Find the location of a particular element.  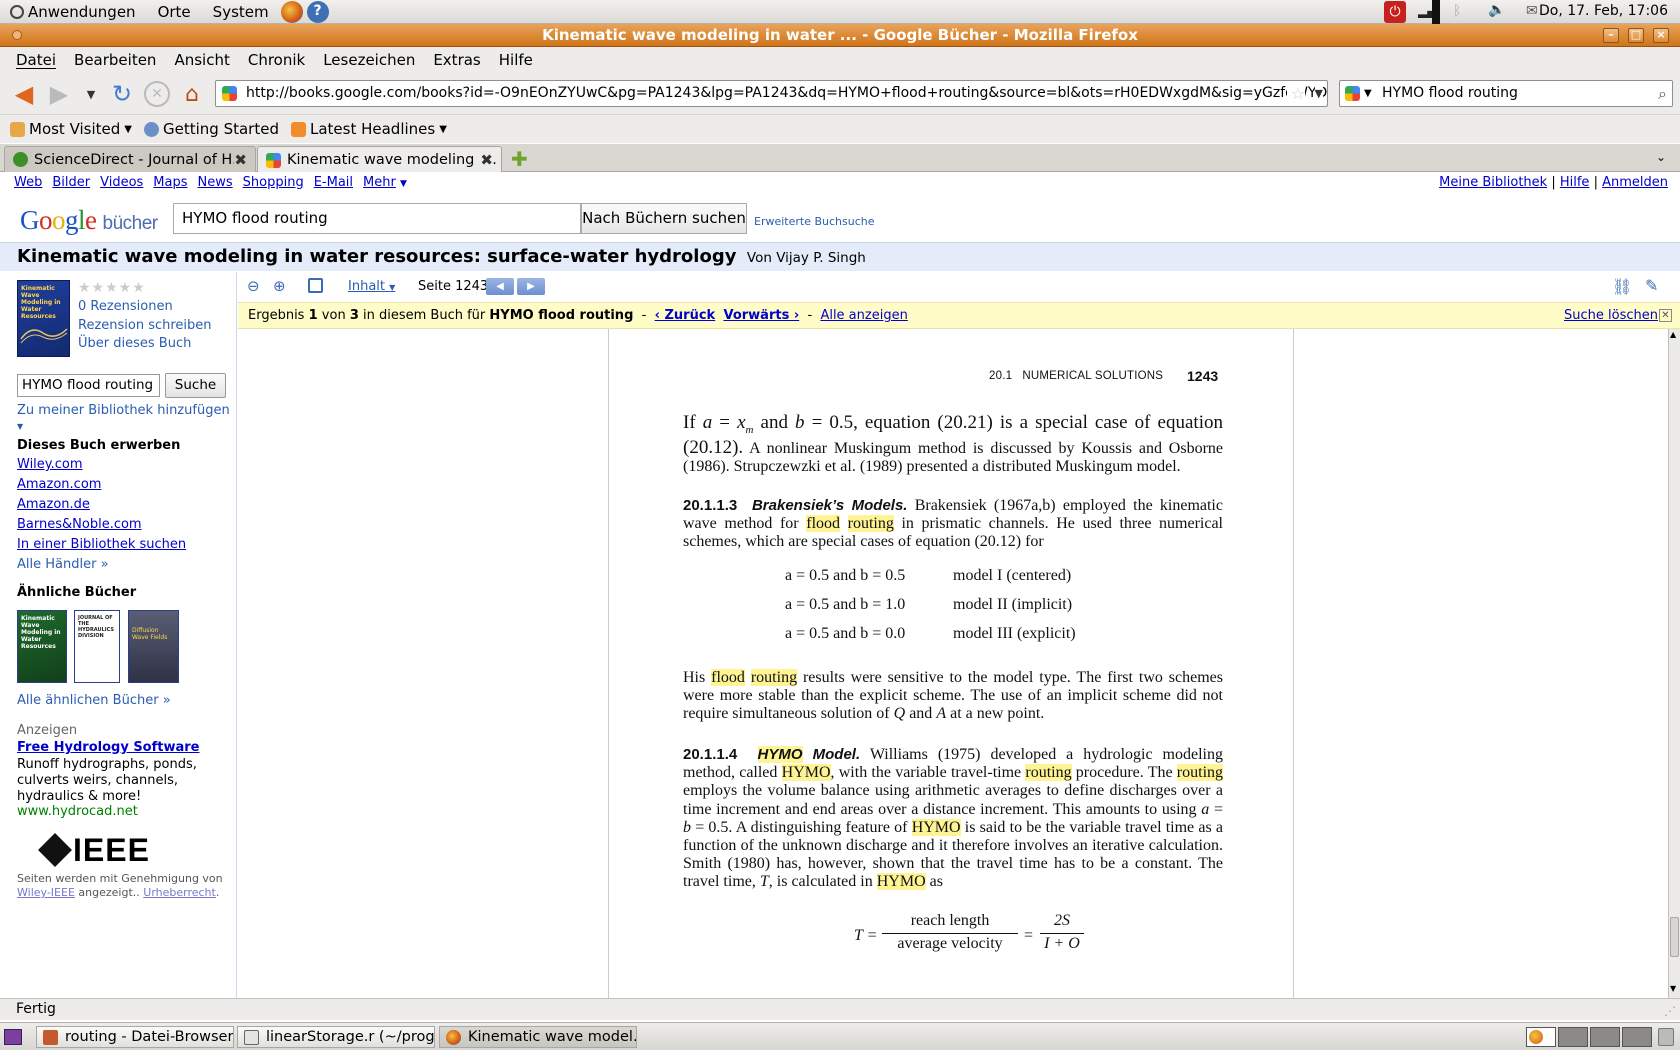

trash-icon is located at coordinates (1666, 1037).